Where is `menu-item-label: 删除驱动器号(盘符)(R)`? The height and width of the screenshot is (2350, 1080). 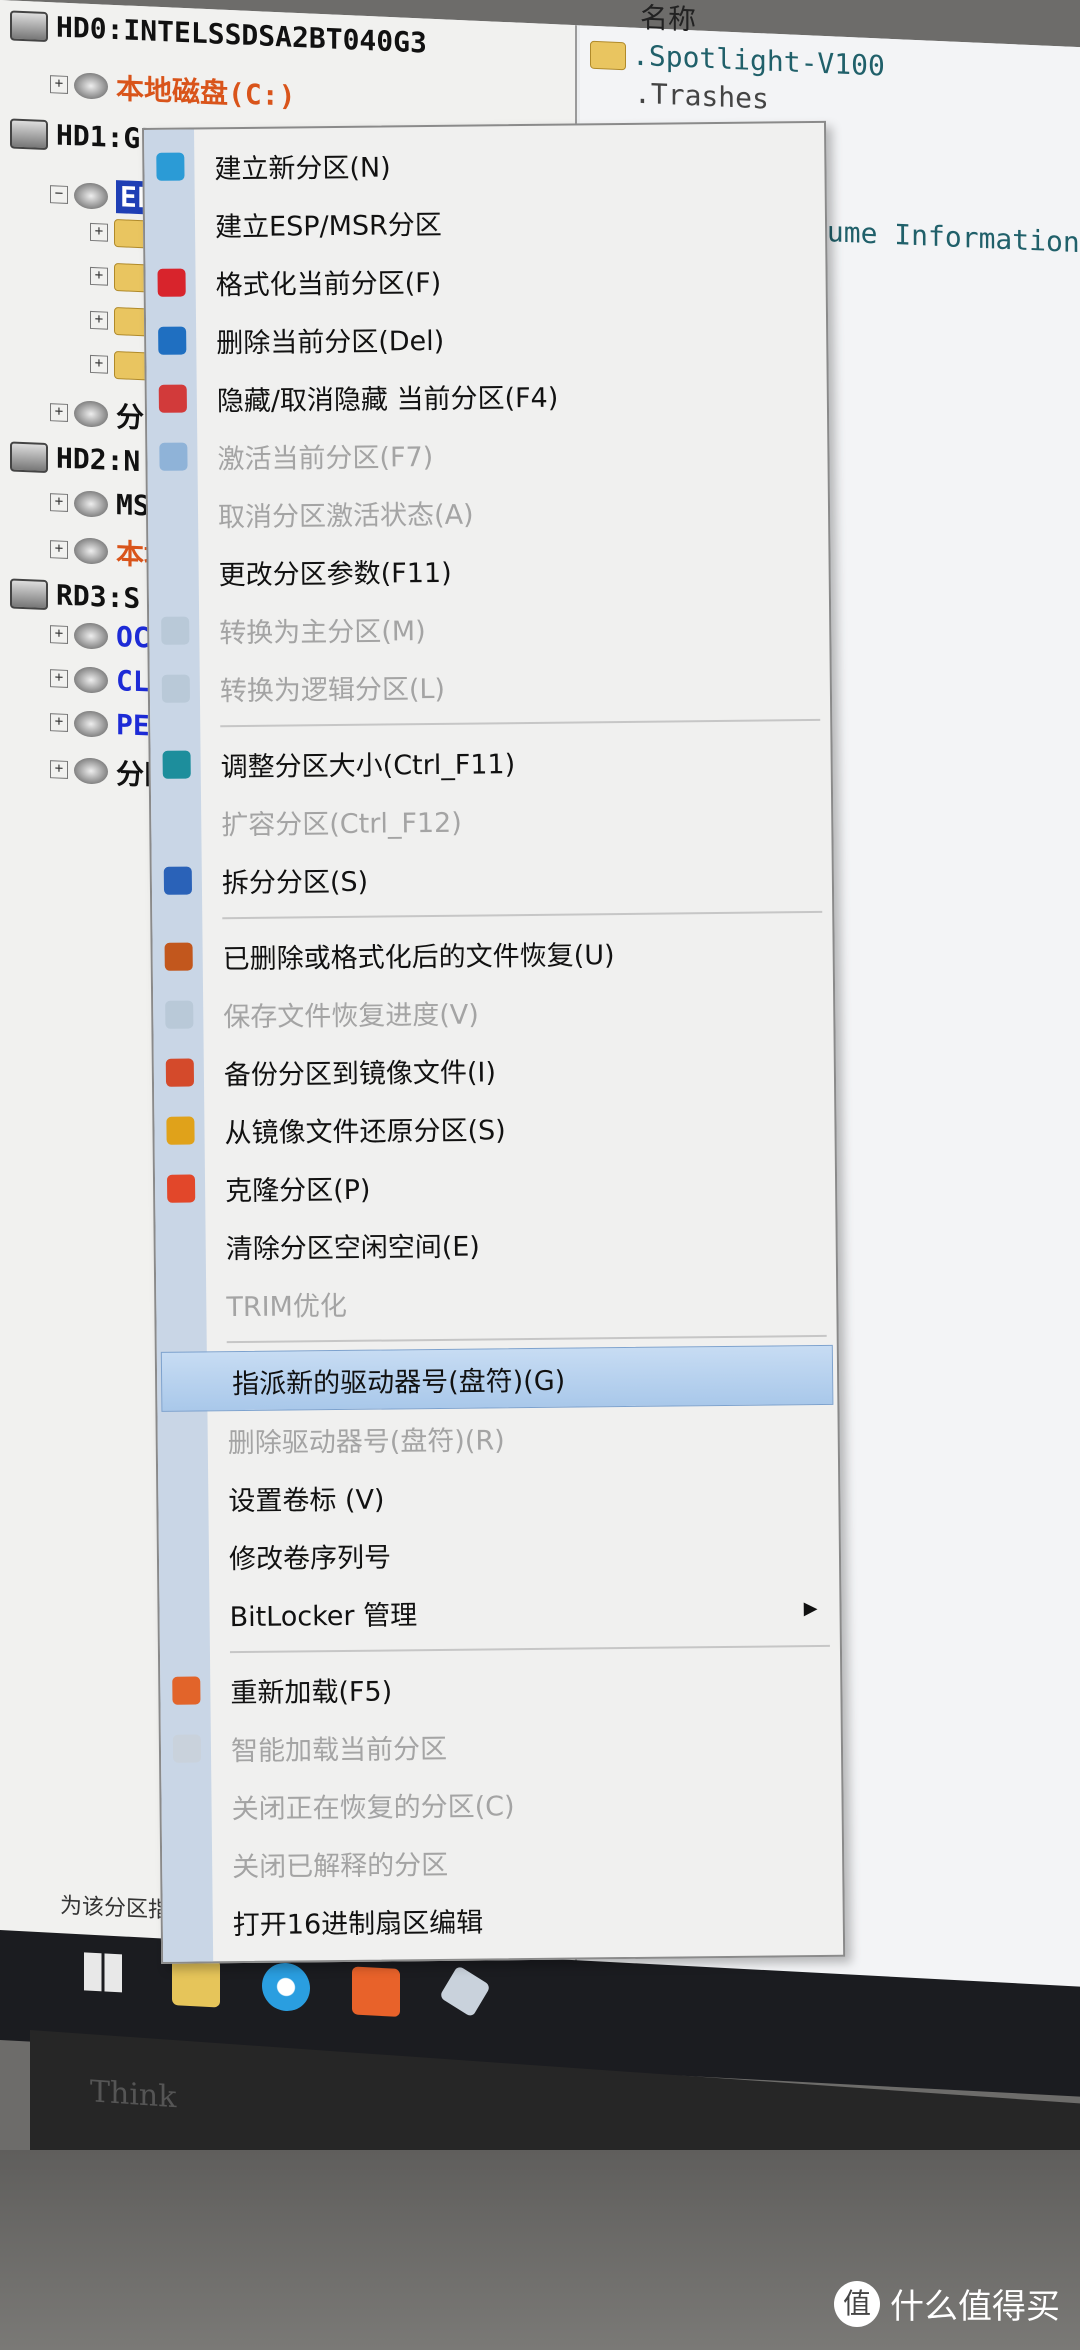
menu-item-label: 删除驱动器号(盘符)(R) is located at coordinates (366, 1441).